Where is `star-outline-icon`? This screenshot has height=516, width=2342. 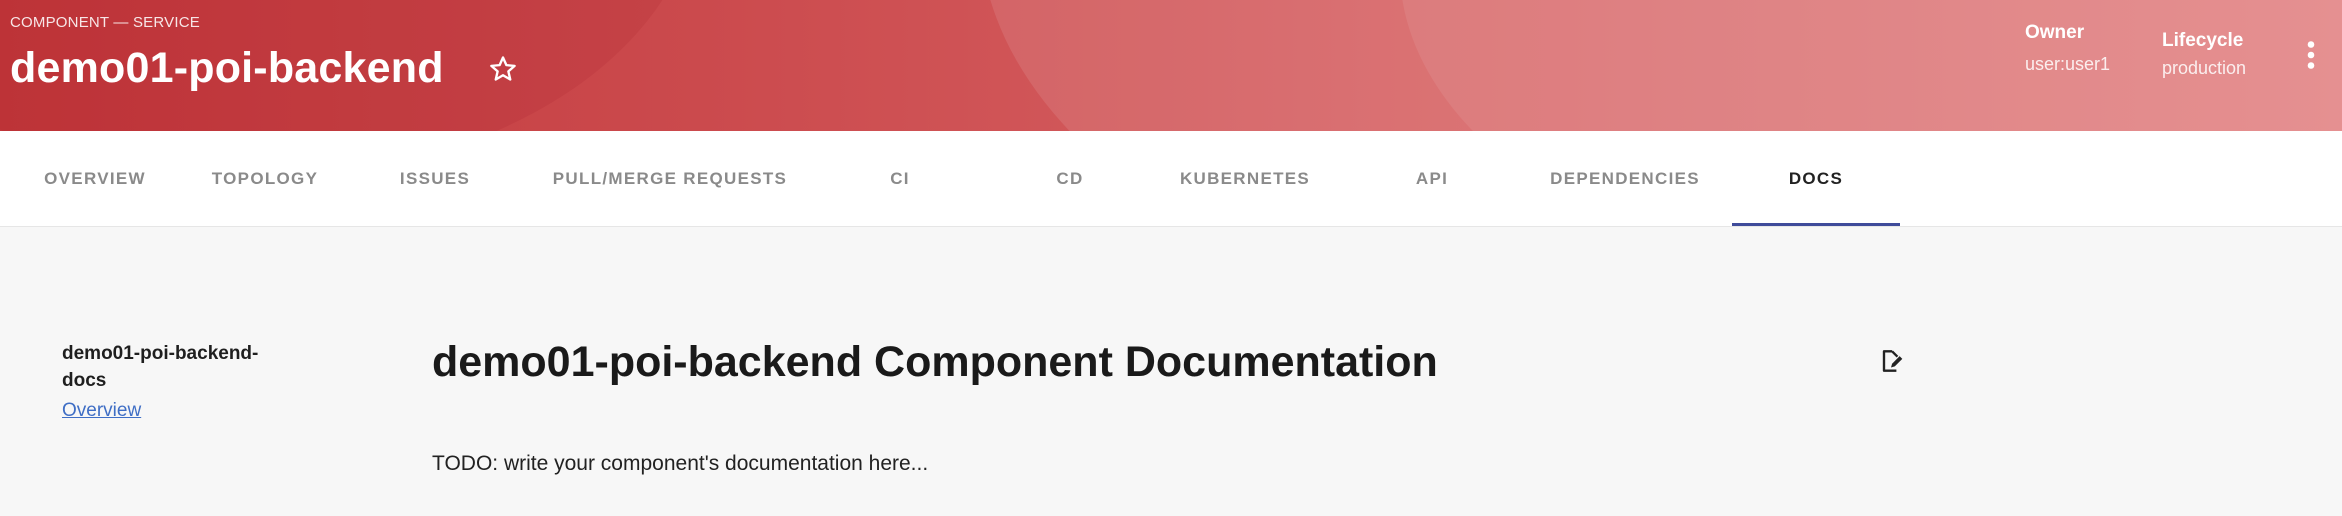 star-outline-icon is located at coordinates (503, 69).